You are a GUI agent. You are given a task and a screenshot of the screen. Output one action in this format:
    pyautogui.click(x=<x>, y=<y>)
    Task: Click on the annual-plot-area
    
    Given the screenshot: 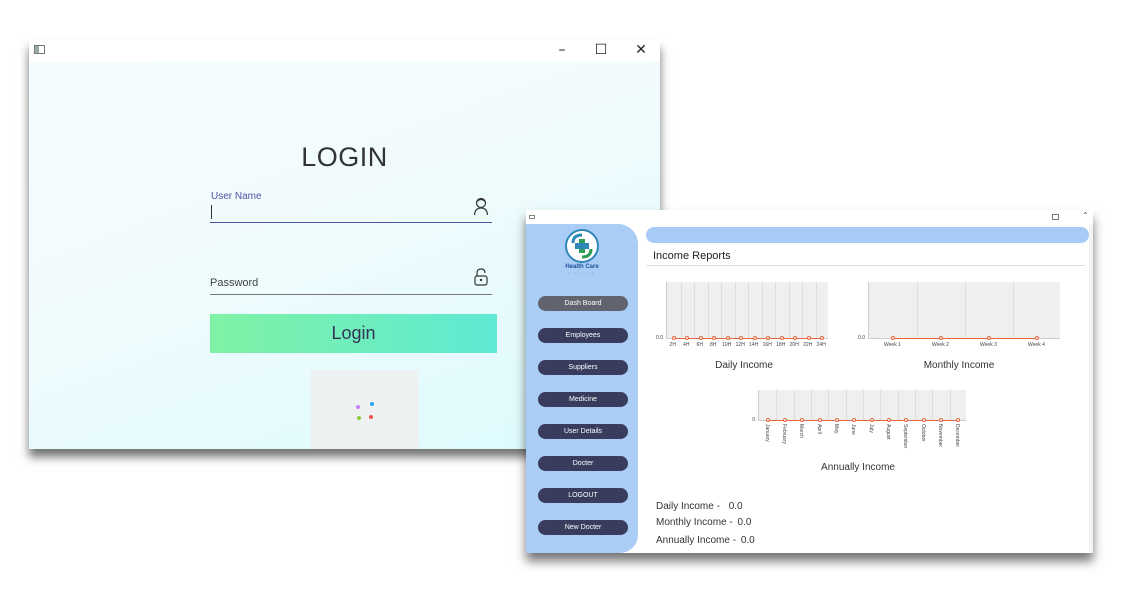 What is the action you would take?
    pyautogui.click(x=862, y=406)
    